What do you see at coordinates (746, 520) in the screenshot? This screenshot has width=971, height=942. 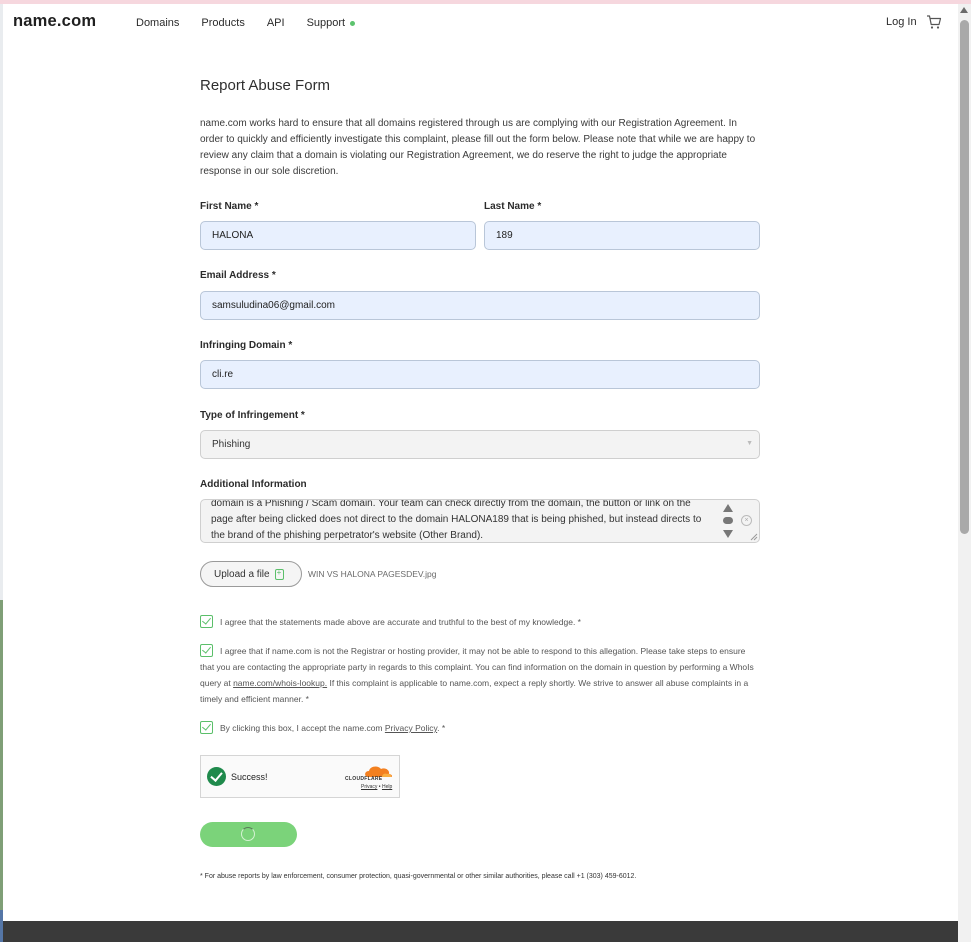 I see `clear-icon: ×` at bounding box center [746, 520].